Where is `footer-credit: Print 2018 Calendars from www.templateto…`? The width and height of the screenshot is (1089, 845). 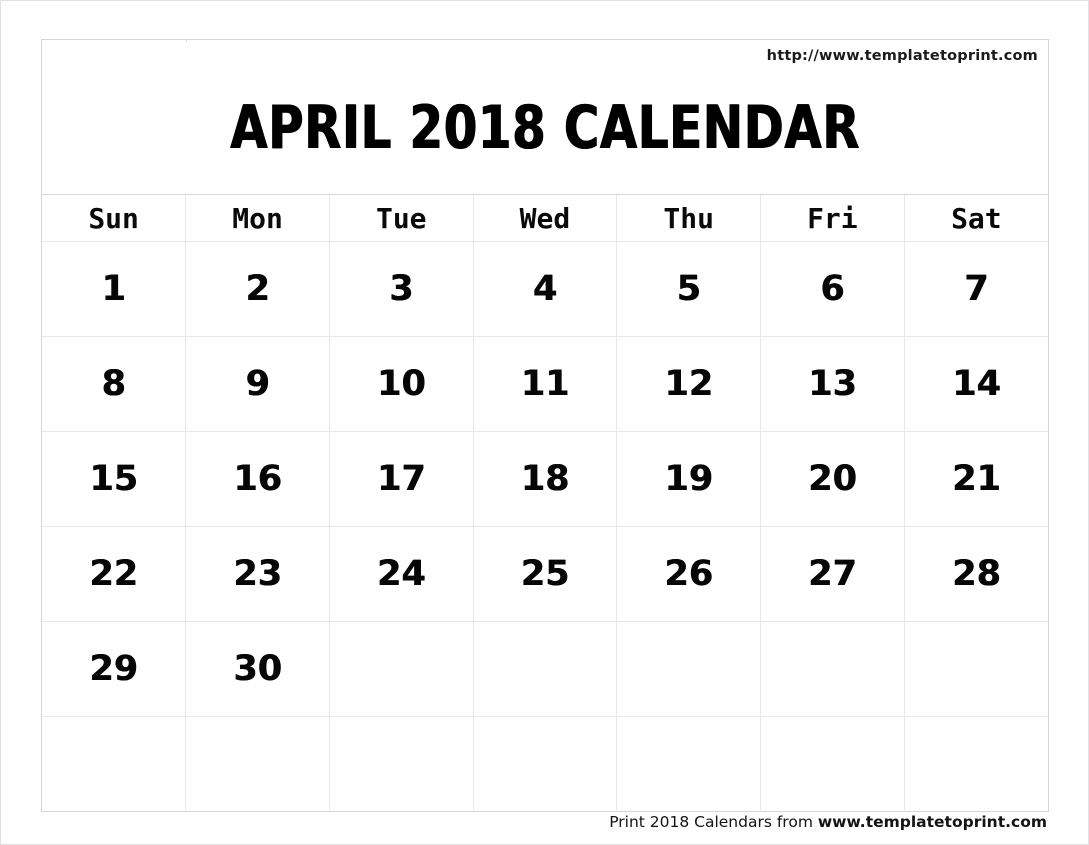
footer-credit: Print 2018 Calendars from www.templateto… is located at coordinates (544, 822).